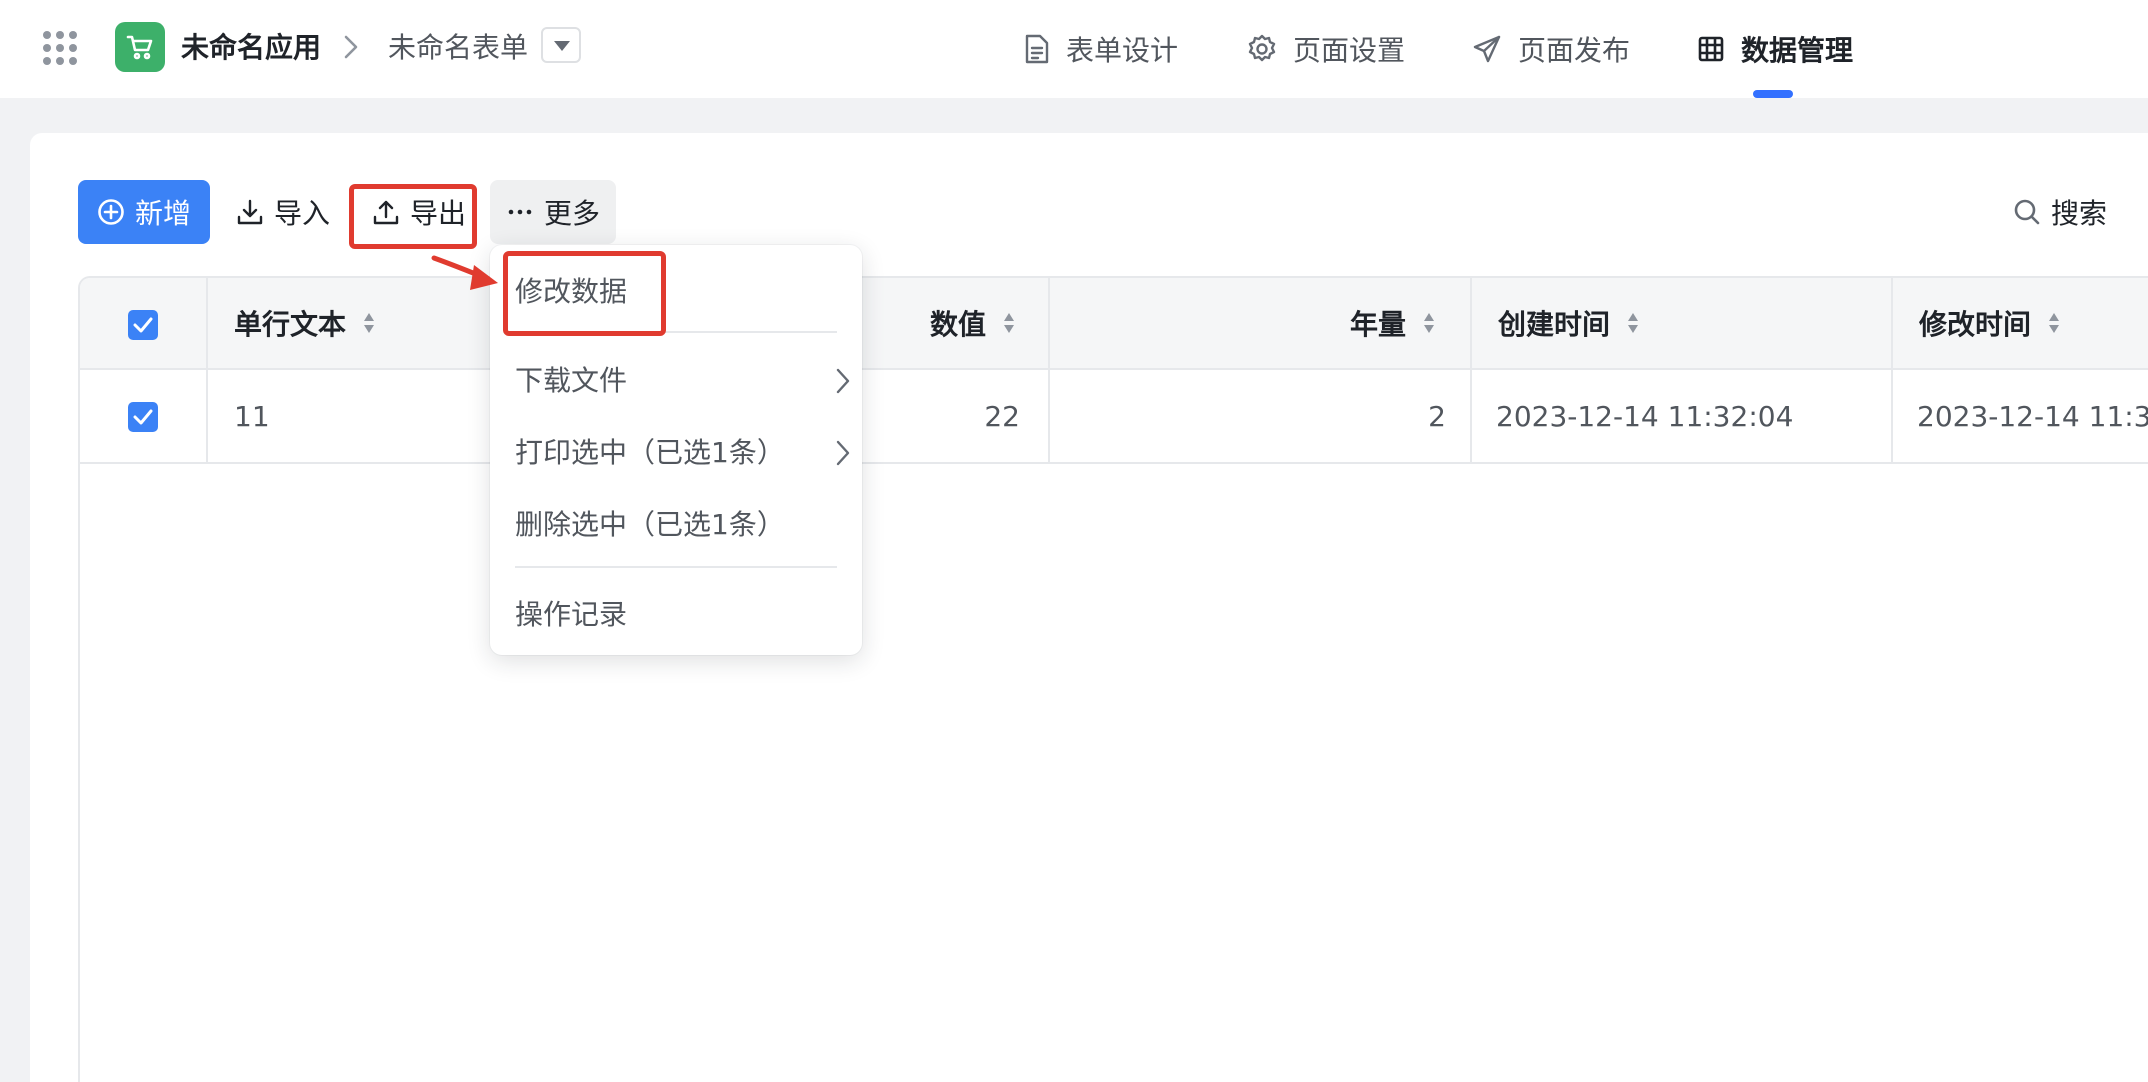  I want to click on column-header-created: 创建时间, so click(1569, 323).